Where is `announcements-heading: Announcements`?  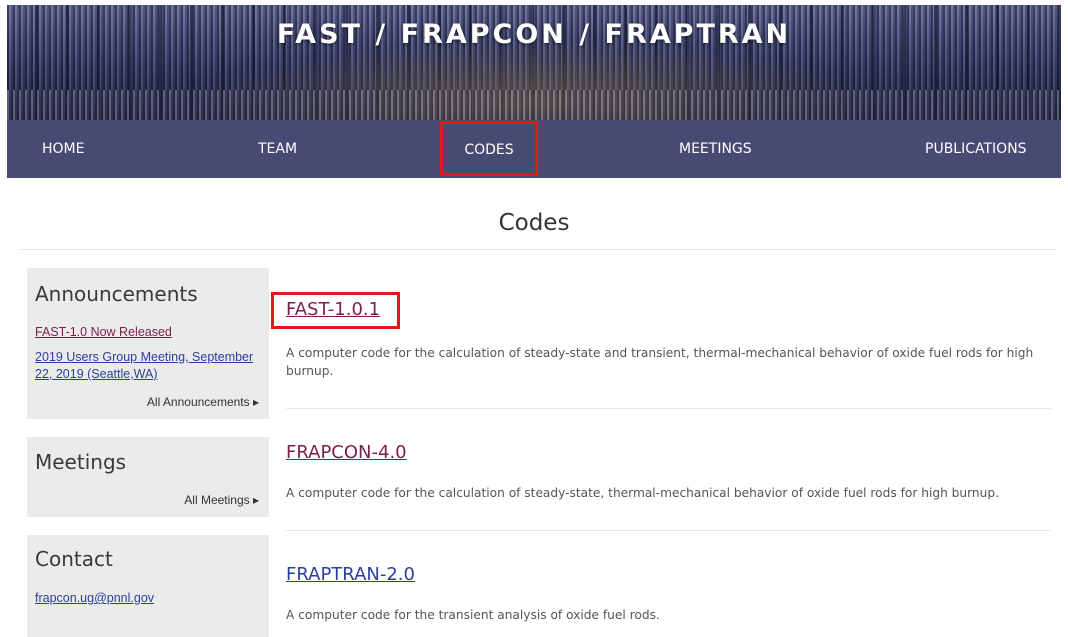
announcements-heading: Announcements is located at coordinates (116, 294).